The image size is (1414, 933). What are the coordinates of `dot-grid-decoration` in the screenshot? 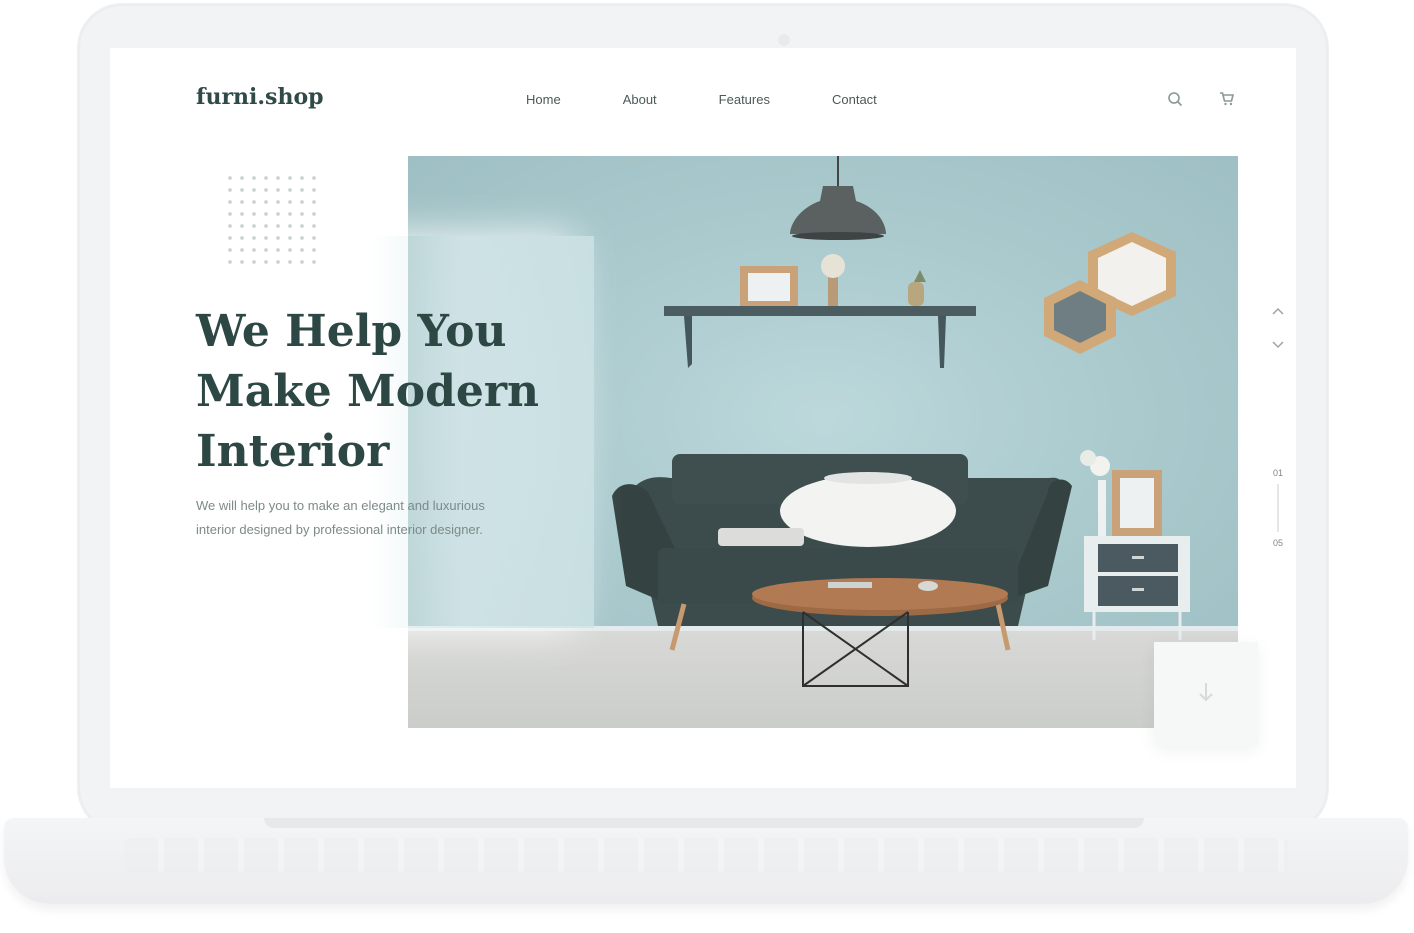 It's located at (272, 222).